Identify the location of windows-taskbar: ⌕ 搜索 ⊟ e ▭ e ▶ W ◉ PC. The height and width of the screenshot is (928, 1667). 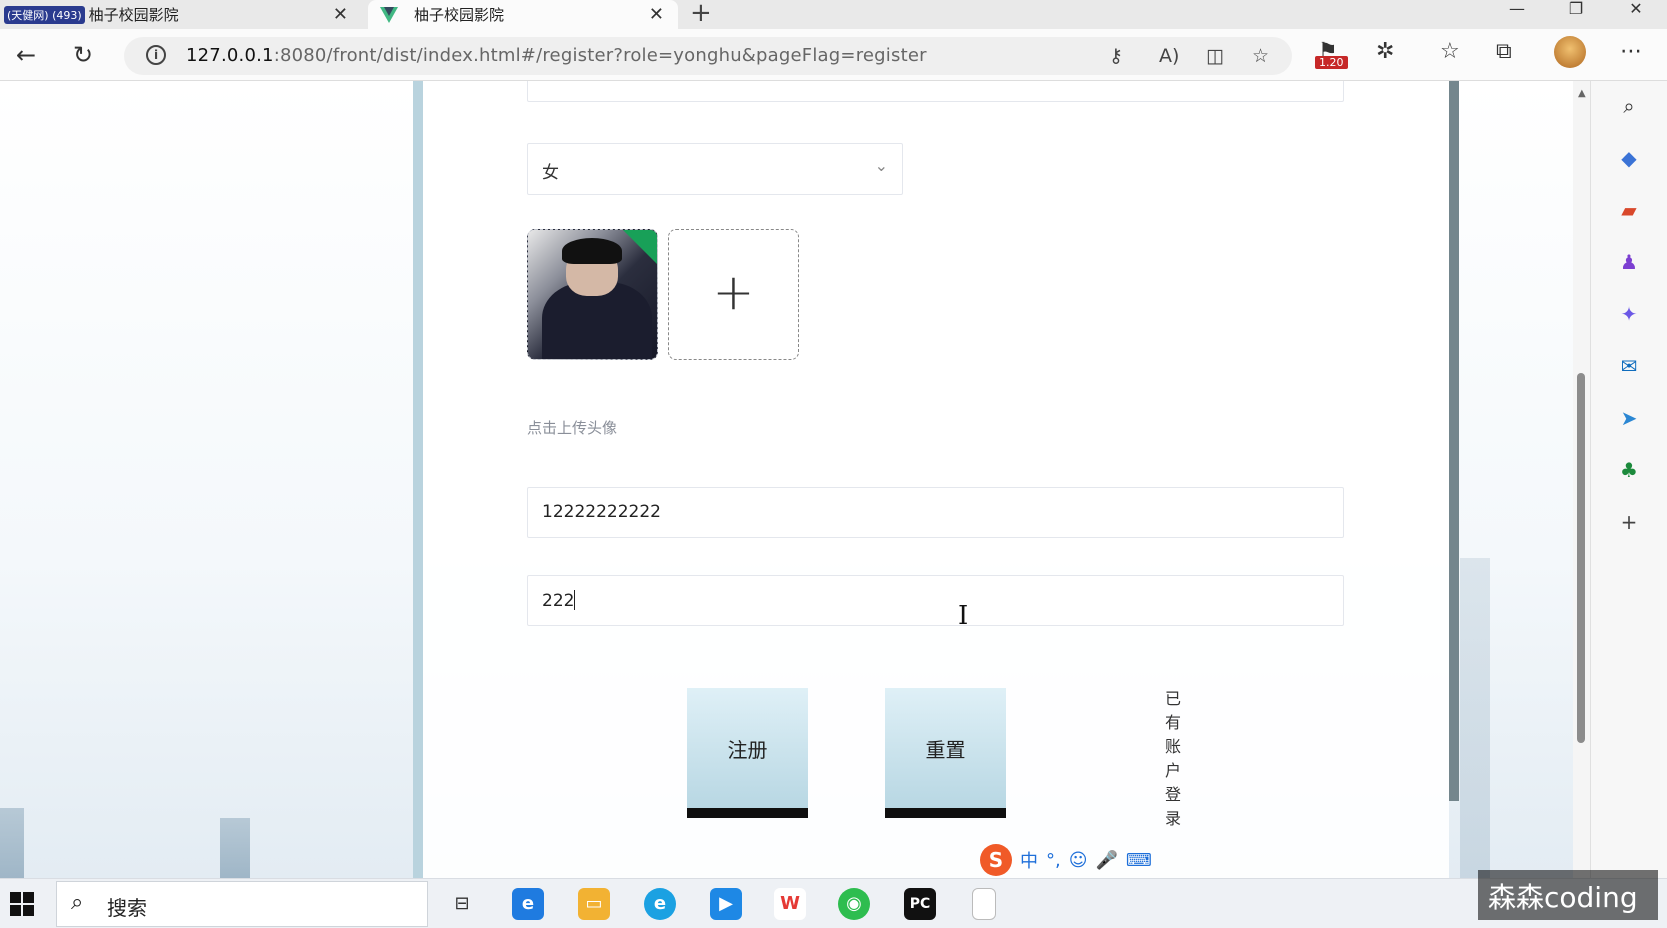
(833, 903).